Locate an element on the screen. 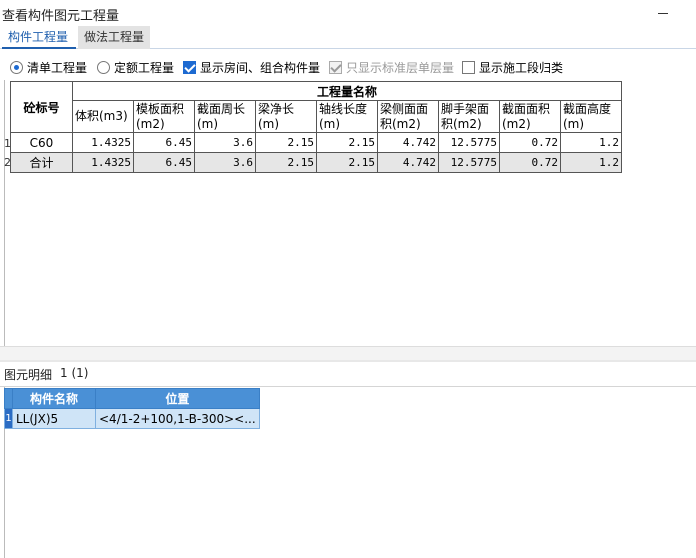 Image resolution: width=696 pixels, height=558 pixels. detail-corner-cell is located at coordinates (8, 398).